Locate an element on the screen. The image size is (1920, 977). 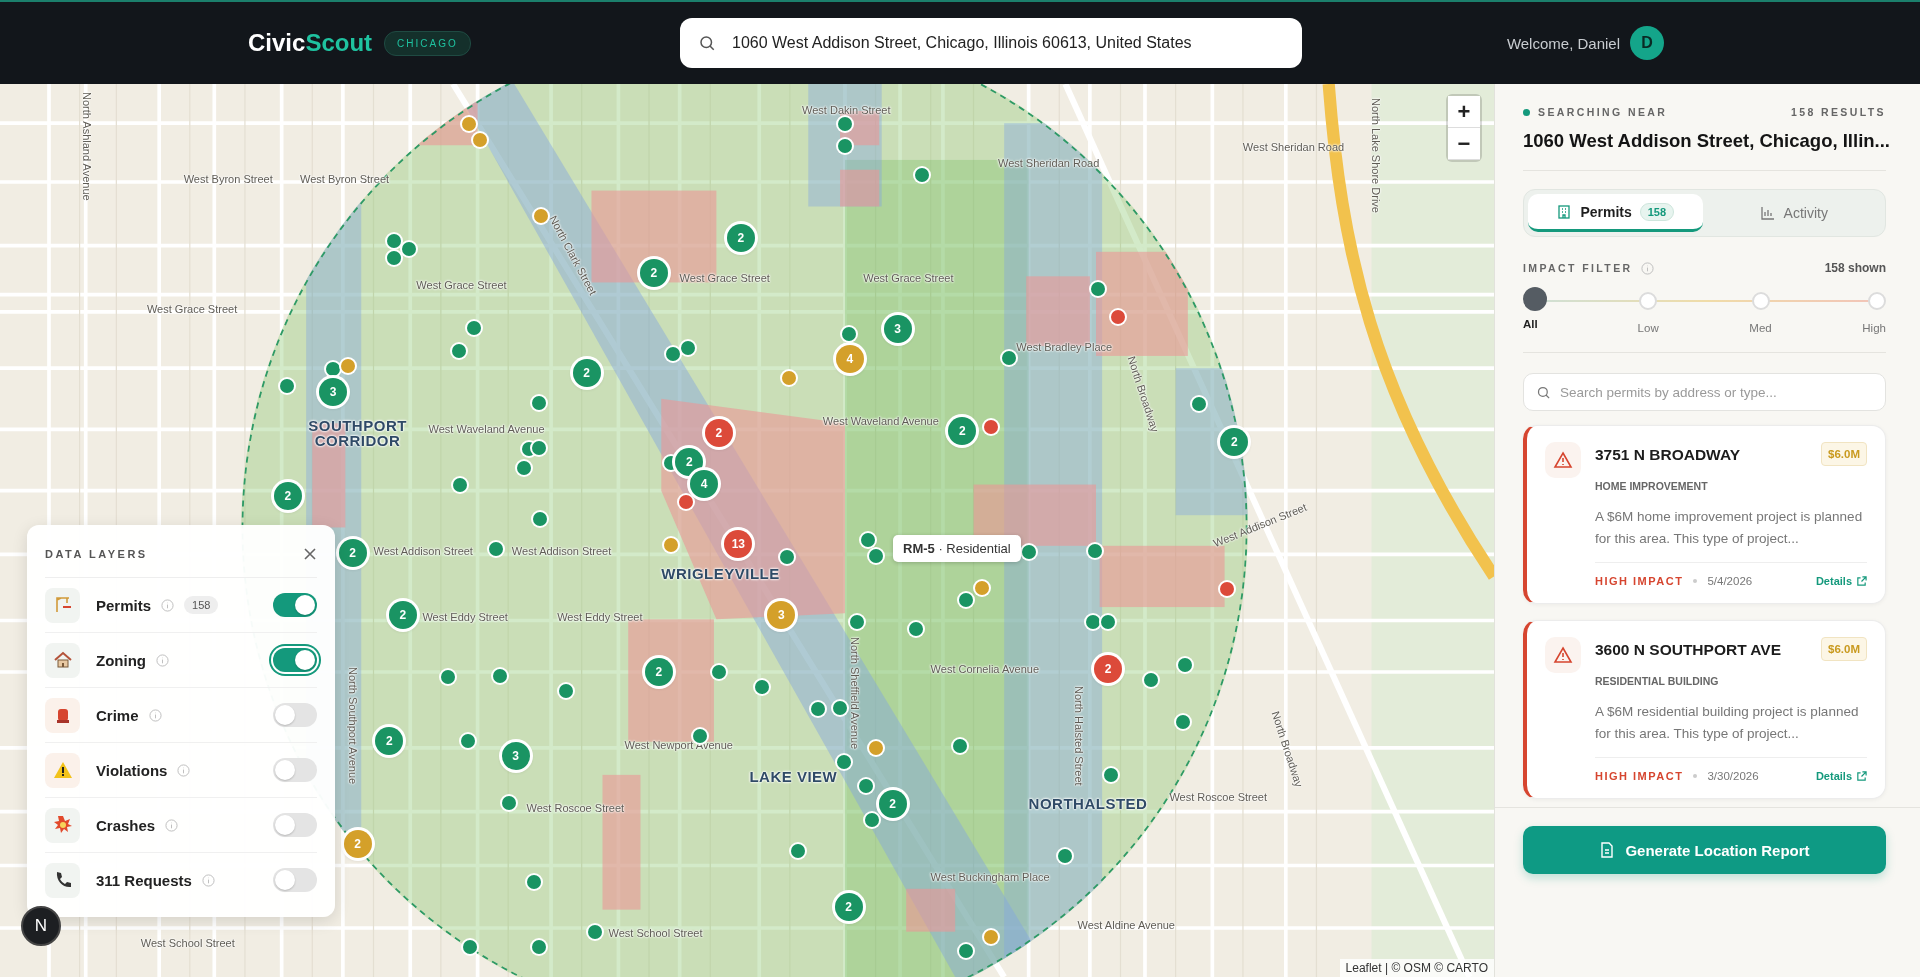
permit-card: 3600 N SOUTHPORT AVE $6.0M RESIDENTIAL BUILDING A $6M residential building project is planned for this area. This type of project... HIGH IMPACT 3/30/2026 Details is located at coordinates (1704, 709).